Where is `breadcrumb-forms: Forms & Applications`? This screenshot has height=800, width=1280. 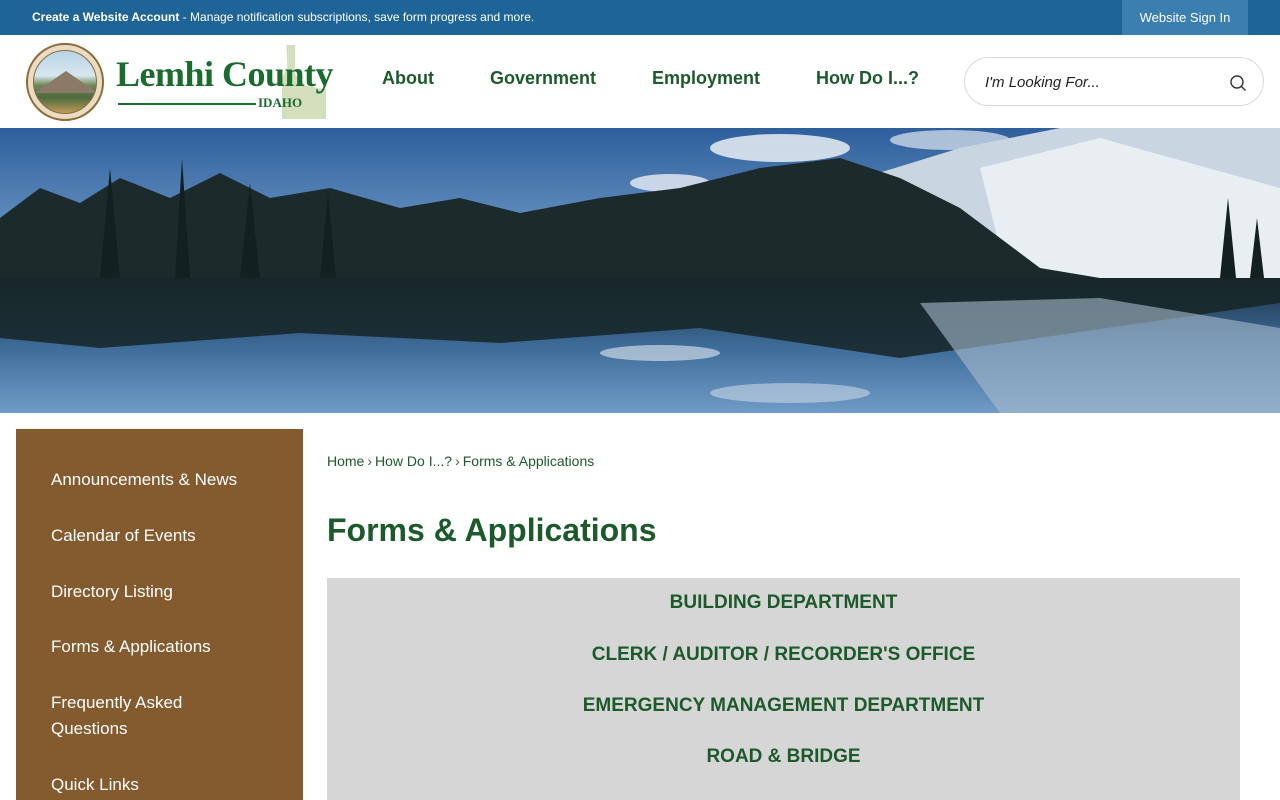 breadcrumb-forms: Forms & Applications is located at coordinates (529, 461).